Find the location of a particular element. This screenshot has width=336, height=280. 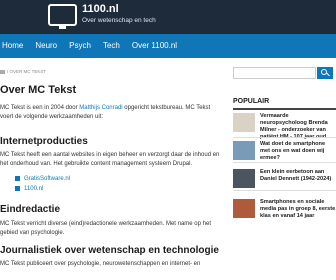

nav-item-over: Over 1100.nl is located at coordinates (154, 46).